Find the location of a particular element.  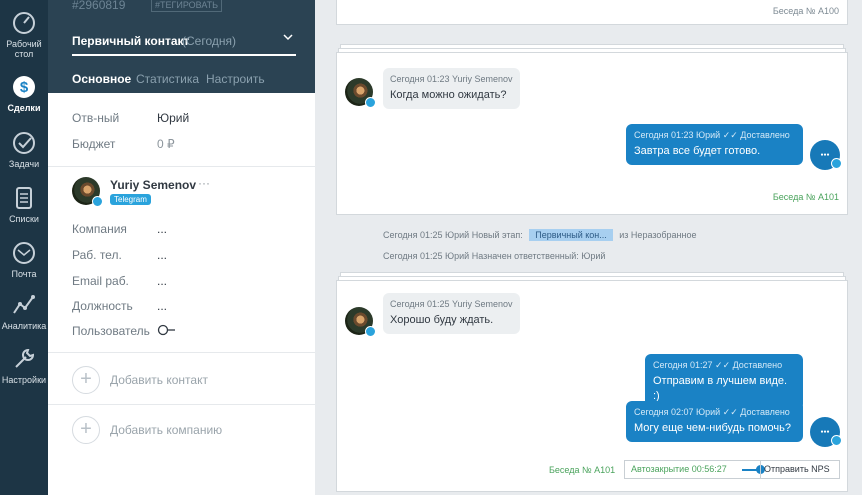

stage-progress-line is located at coordinates (184, 55).